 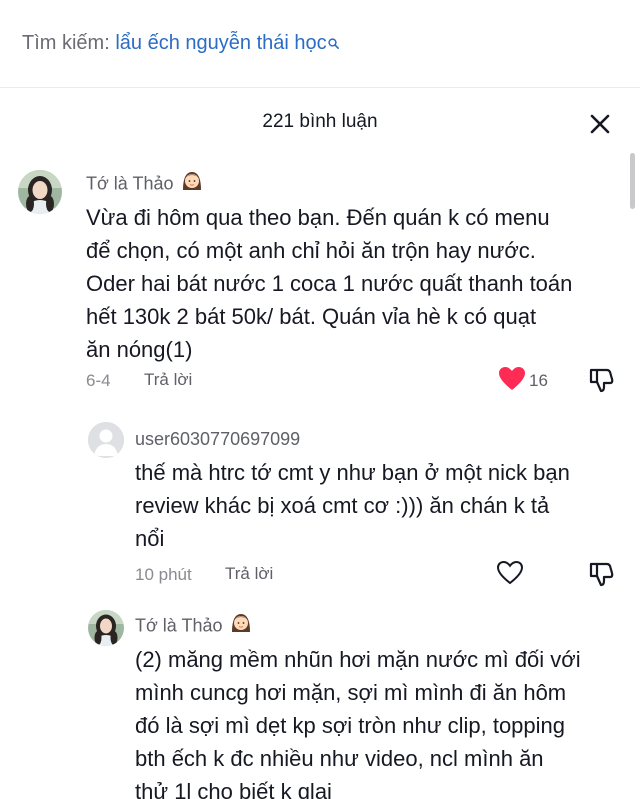 I want to click on search-icon, so click(x=333, y=43).